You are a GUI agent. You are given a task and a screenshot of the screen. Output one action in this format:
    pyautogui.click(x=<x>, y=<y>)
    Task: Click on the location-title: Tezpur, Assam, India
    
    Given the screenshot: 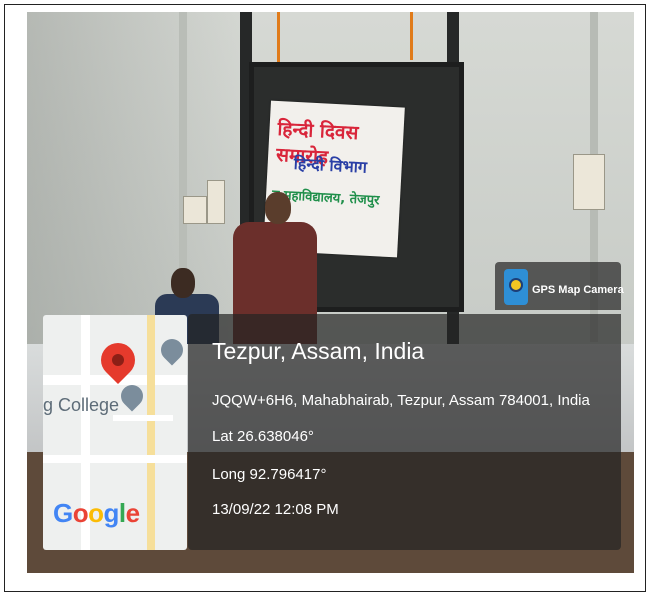 What is the action you would take?
    pyautogui.click(x=318, y=351)
    